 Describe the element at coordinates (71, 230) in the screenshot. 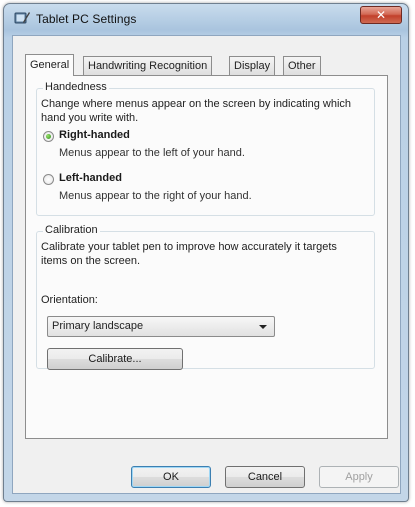

I see `calibration-group-label: Calibration` at that location.